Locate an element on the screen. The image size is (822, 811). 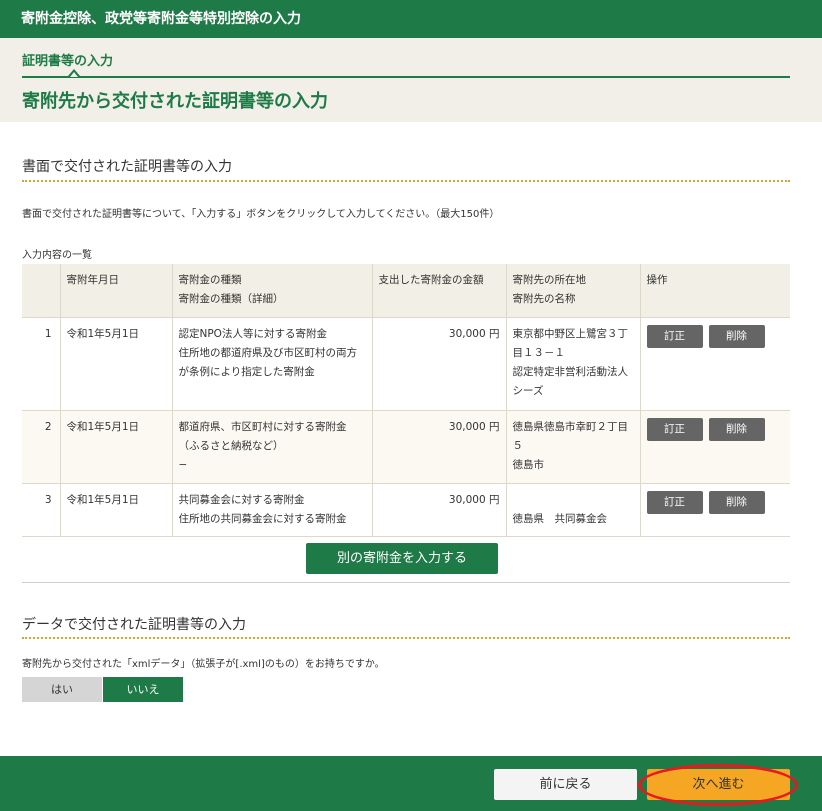
row-type-main: 都道府県、市区町村に対する寄附金（ふるさと納税など） is located at coordinates (262, 436).